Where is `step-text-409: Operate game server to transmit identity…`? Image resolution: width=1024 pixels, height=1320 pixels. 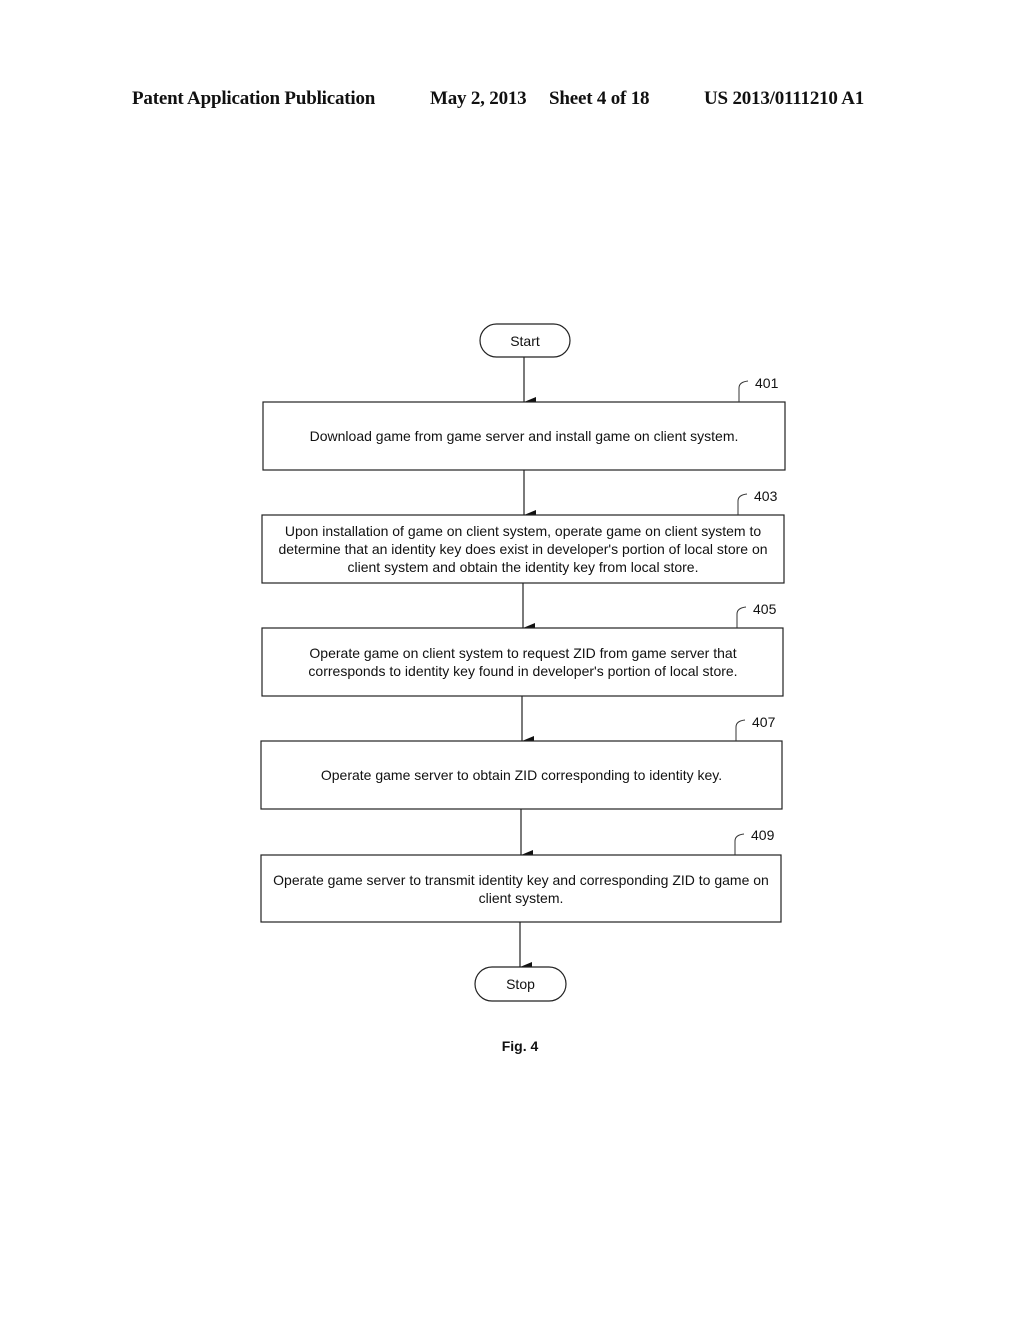 step-text-409: Operate game server to transmit identity… is located at coordinates (521, 888).